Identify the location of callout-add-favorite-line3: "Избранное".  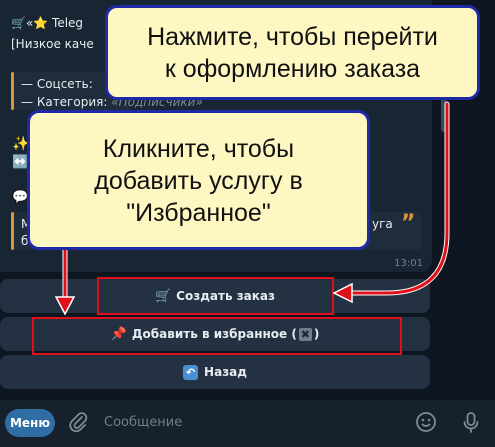
(198, 213).